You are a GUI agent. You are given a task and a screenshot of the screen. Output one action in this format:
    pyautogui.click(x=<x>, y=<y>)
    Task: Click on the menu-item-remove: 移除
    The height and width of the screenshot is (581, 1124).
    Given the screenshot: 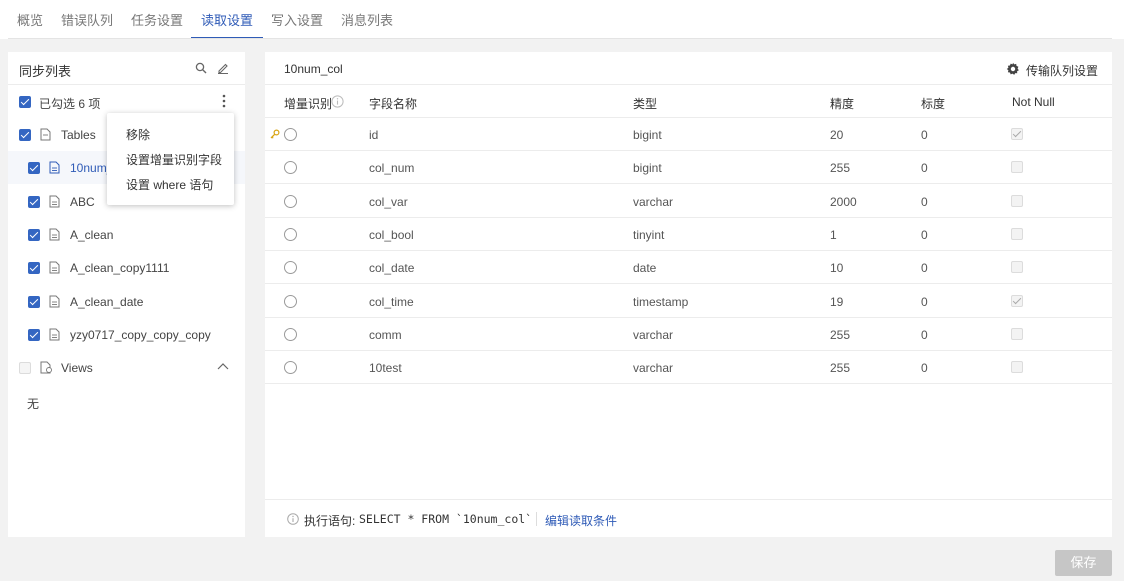 What is the action you would take?
    pyautogui.click(x=138, y=134)
    